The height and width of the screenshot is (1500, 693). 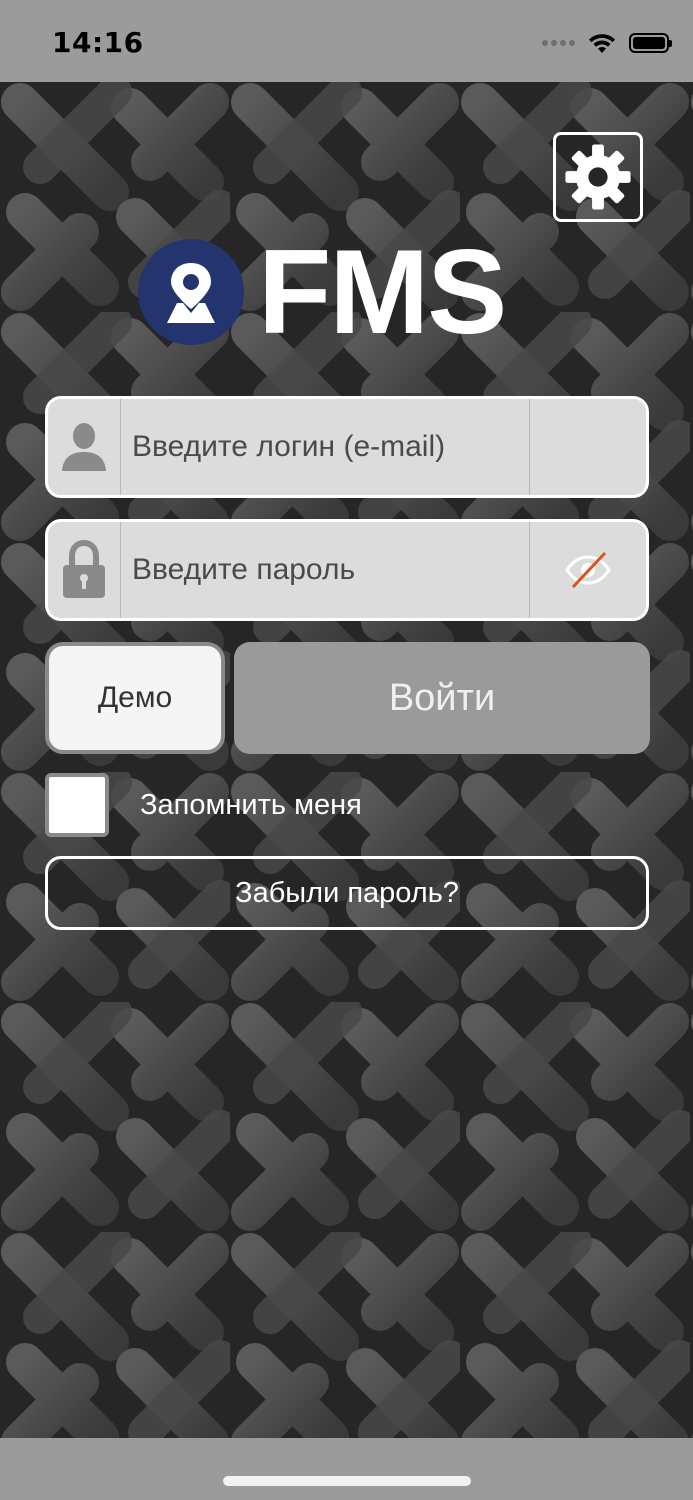 What do you see at coordinates (347, 1481) in the screenshot?
I see `home-indicator` at bounding box center [347, 1481].